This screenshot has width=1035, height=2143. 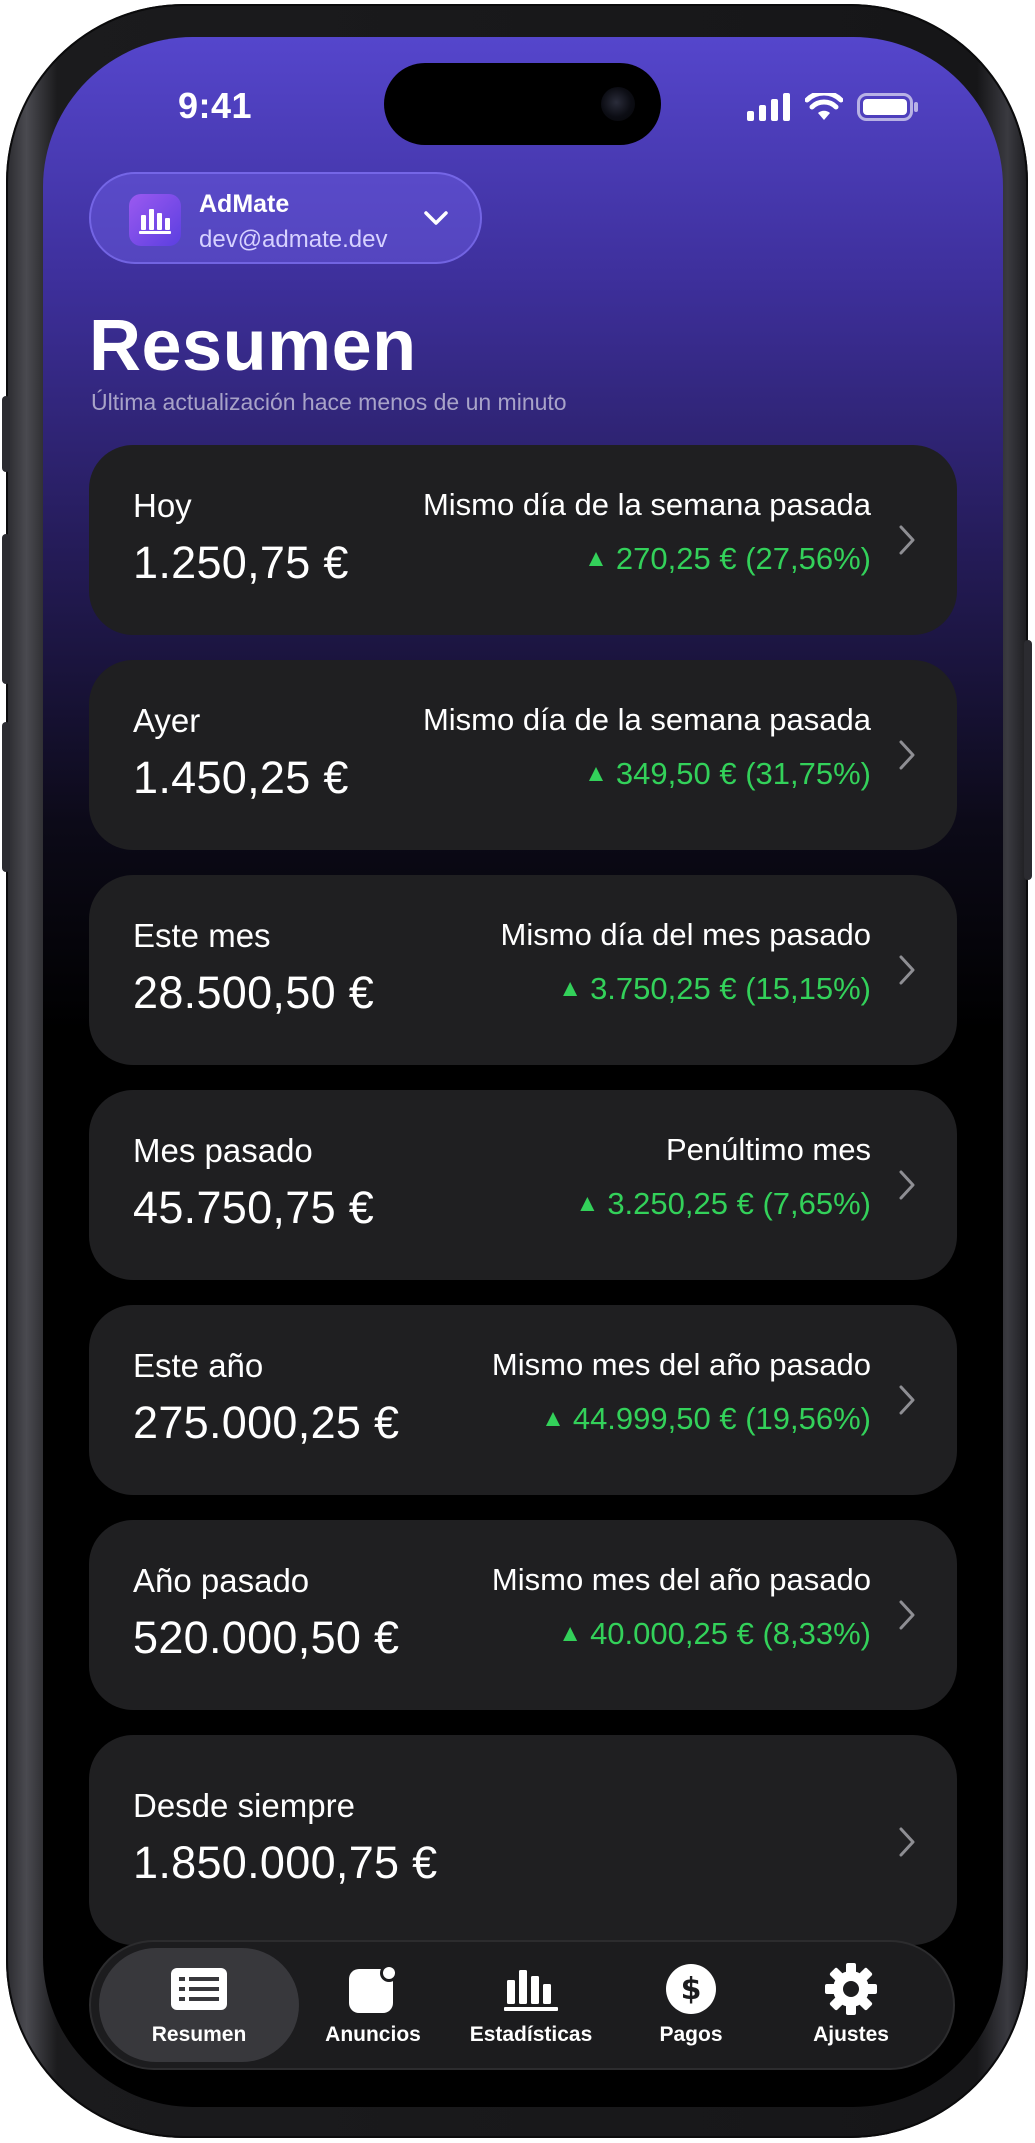 What do you see at coordinates (887, 107) in the screenshot?
I see `battery-icon` at bounding box center [887, 107].